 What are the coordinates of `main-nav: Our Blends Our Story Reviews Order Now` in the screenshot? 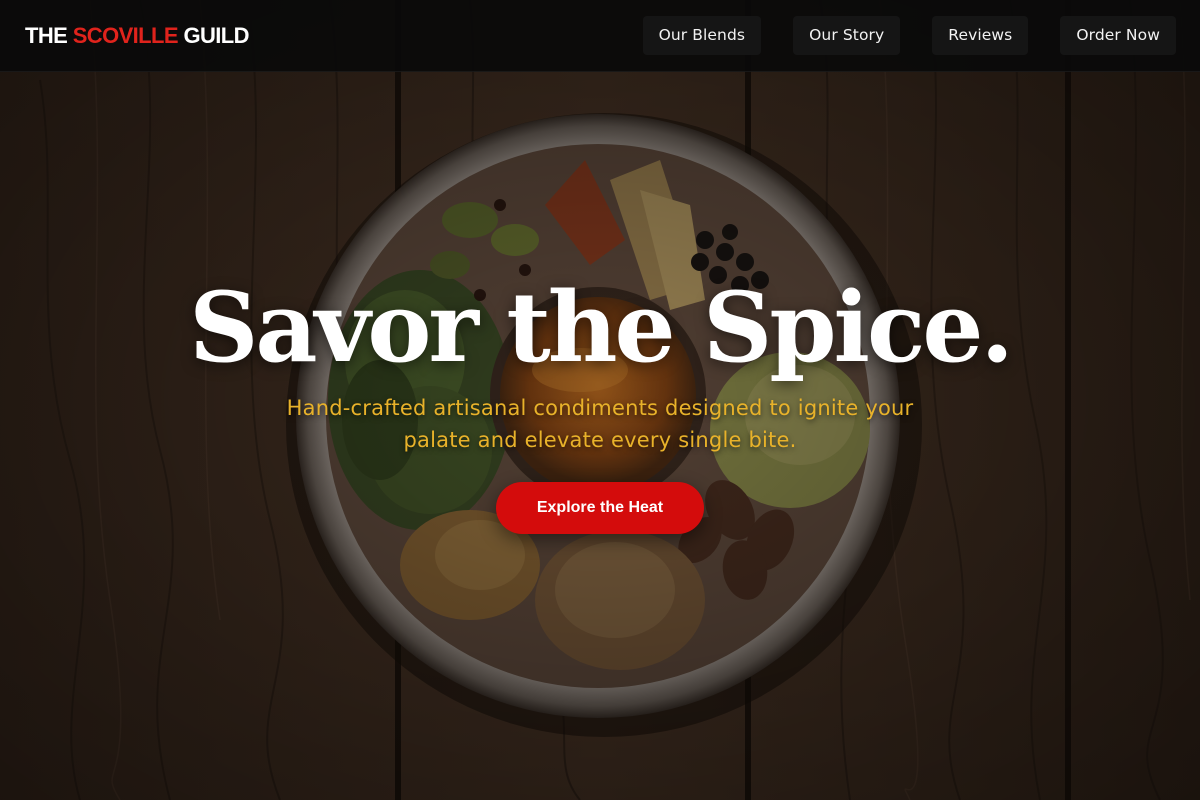 It's located at (909, 35).